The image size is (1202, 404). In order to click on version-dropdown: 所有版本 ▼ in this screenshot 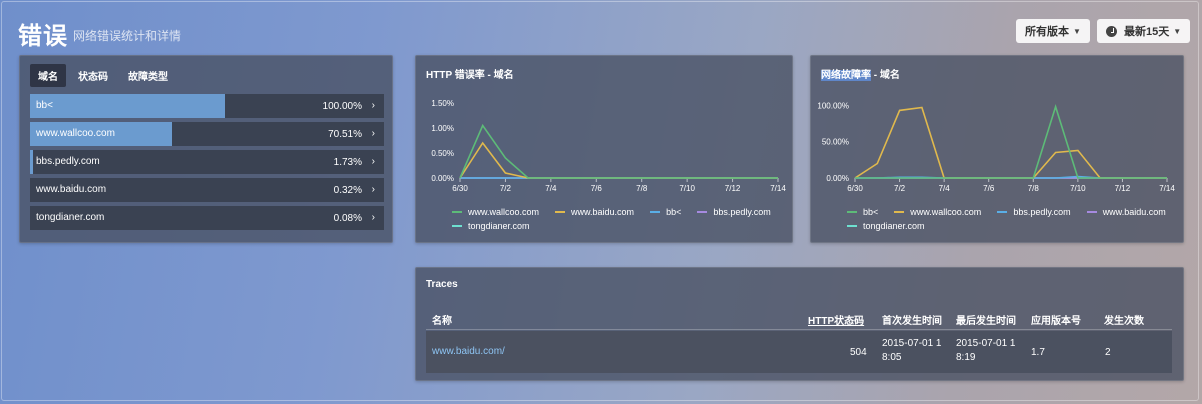, I will do `click(1053, 31)`.